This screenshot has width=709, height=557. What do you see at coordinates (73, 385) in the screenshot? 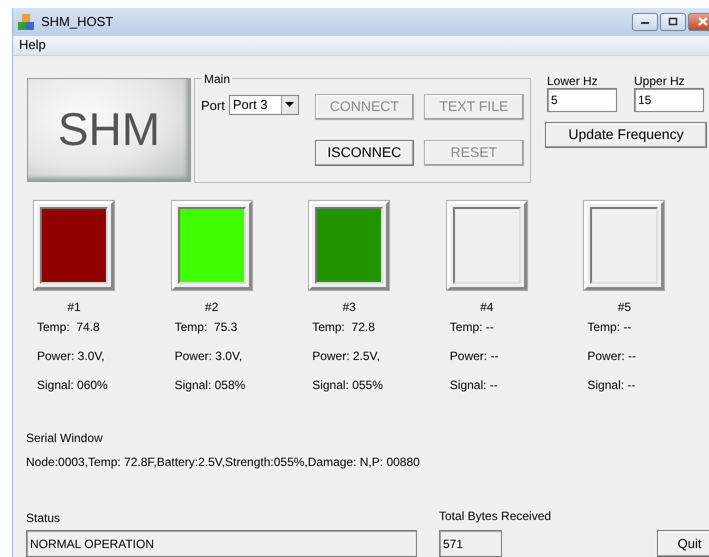
I see `node-signal: Signal: 060%` at bounding box center [73, 385].